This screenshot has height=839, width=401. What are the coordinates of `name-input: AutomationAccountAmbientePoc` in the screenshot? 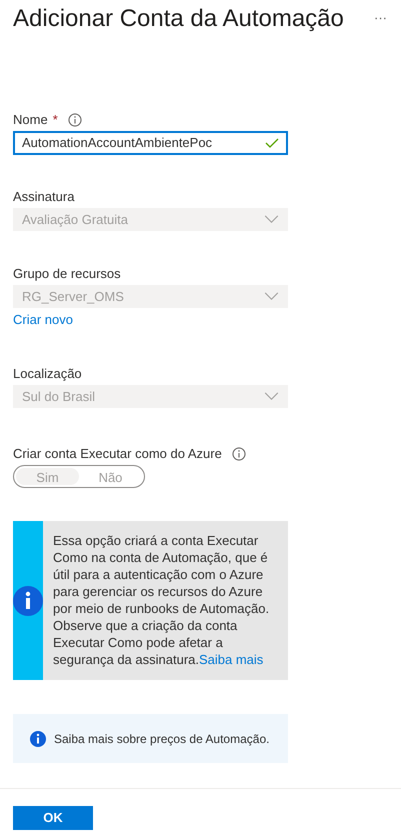 It's located at (150, 143).